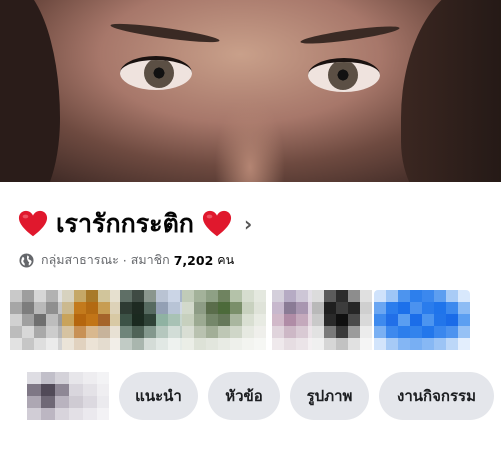 The image size is (501, 464). Describe the element at coordinates (30, 91) in the screenshot. I see `cover-hair-left` at that location.